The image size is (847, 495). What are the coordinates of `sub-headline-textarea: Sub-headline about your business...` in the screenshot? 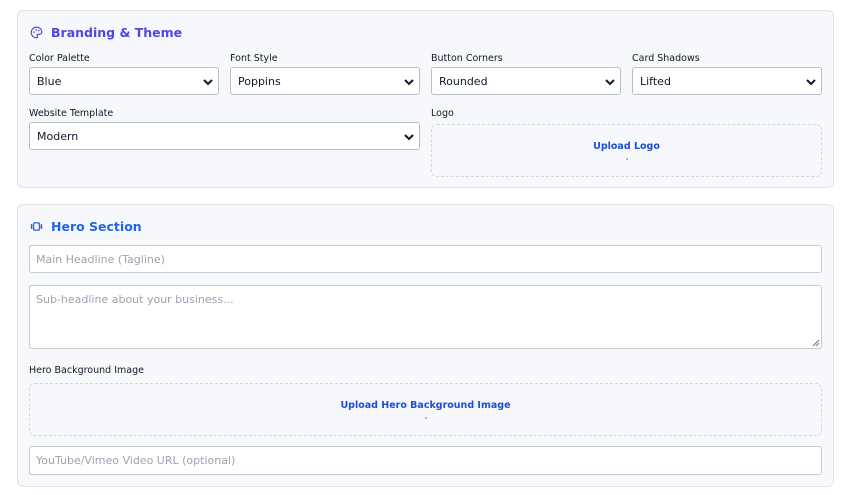 It's located at (425, 317).